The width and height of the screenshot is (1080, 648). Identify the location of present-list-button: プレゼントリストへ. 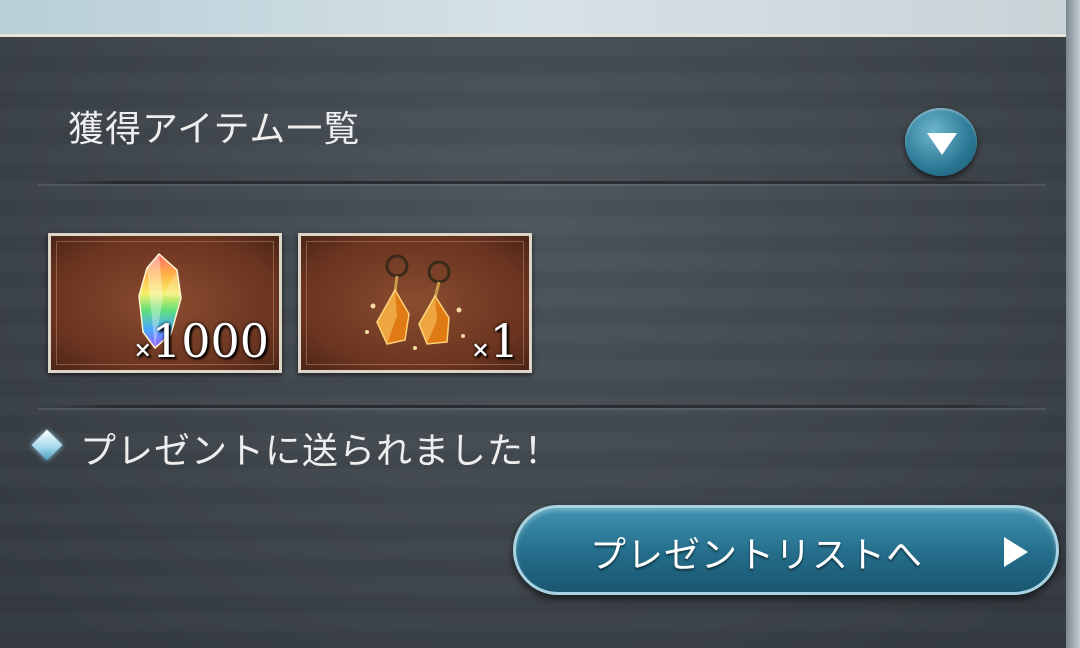
(786, 550).